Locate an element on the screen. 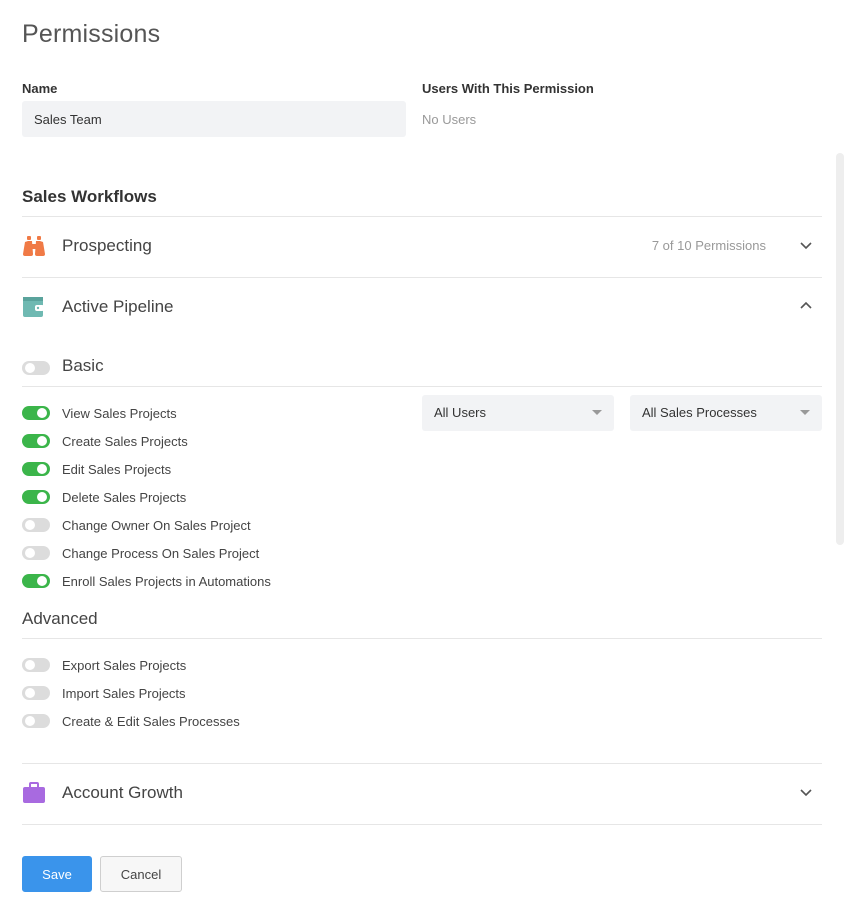 Image resolution: width=844 pixels, height=916 pixels. users-label: Users With This Permission is located at coordinates (508, 88).